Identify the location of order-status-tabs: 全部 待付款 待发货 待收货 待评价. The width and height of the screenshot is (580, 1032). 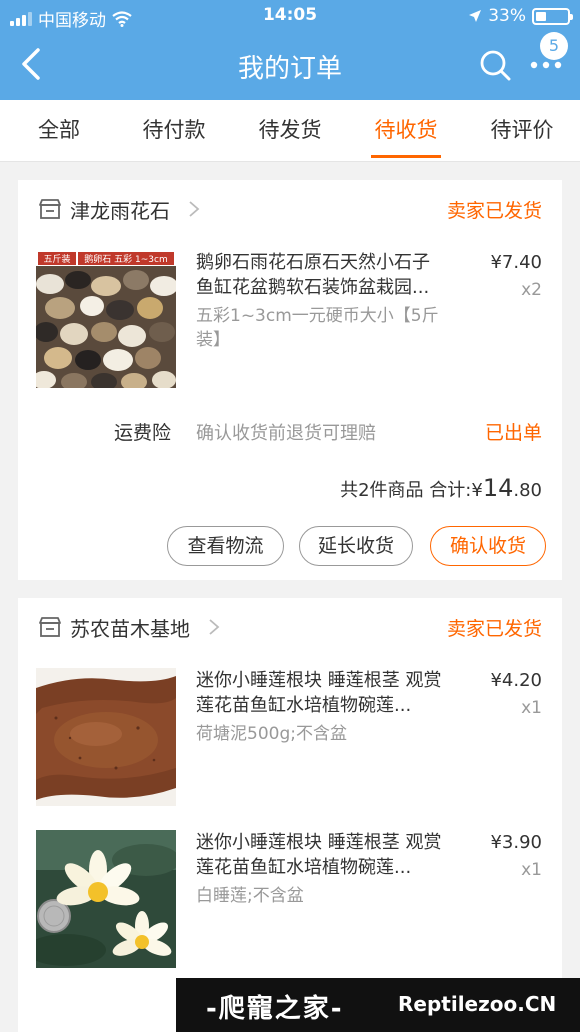
(290, 131).